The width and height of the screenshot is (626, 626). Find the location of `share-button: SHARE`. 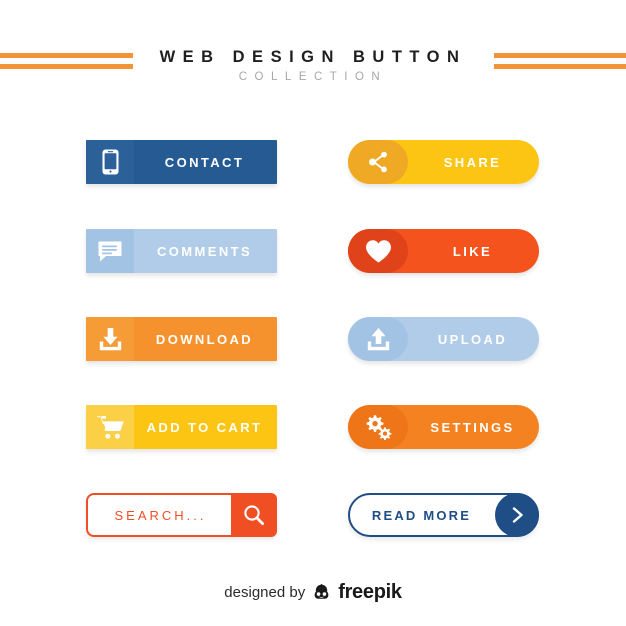

share-button: SHARE is located at coordinates (443, 162).